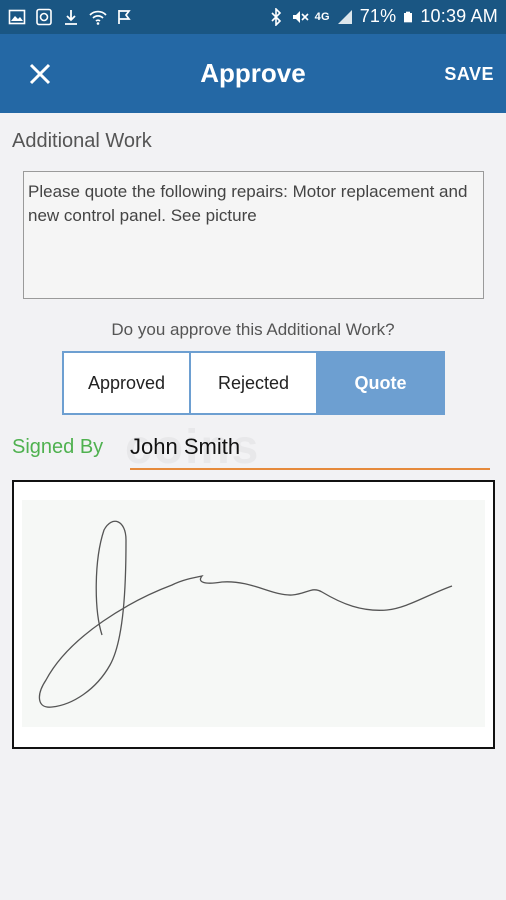  What do you see at coordinates (378, 16) in the screenshot?
I see `battery-percent: 71%` at bounding box center [378, 16].